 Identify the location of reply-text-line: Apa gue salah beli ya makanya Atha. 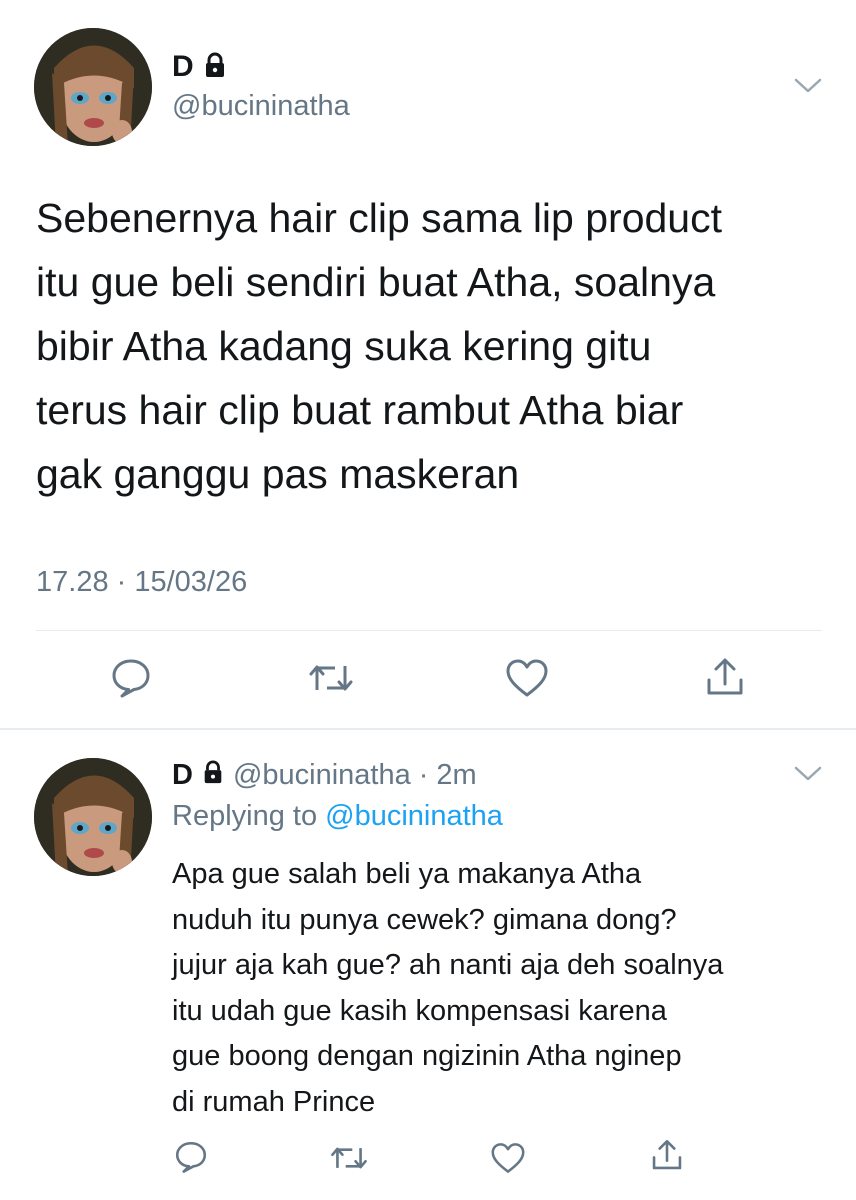
(407, 874).